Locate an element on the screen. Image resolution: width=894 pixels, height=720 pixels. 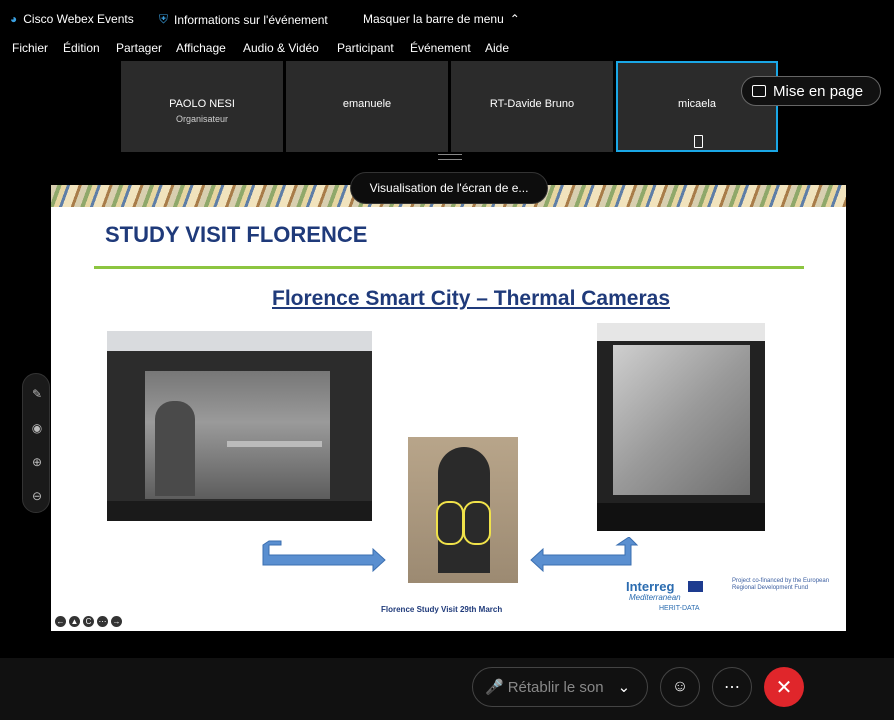
slide-navigation: ← ▲ C ⋯ → is located at coordinates (88, 621).